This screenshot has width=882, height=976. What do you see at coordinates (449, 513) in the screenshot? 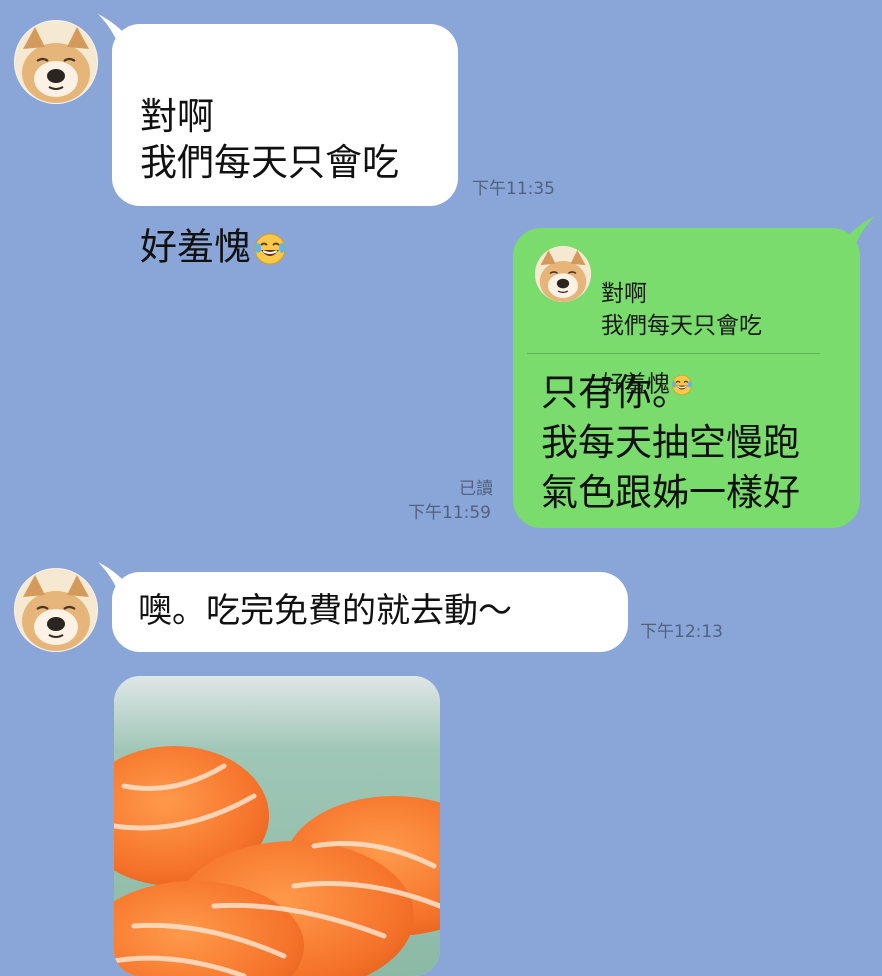
I see `message-timestamp: 下午11:59` at bounding box center [449, 513].